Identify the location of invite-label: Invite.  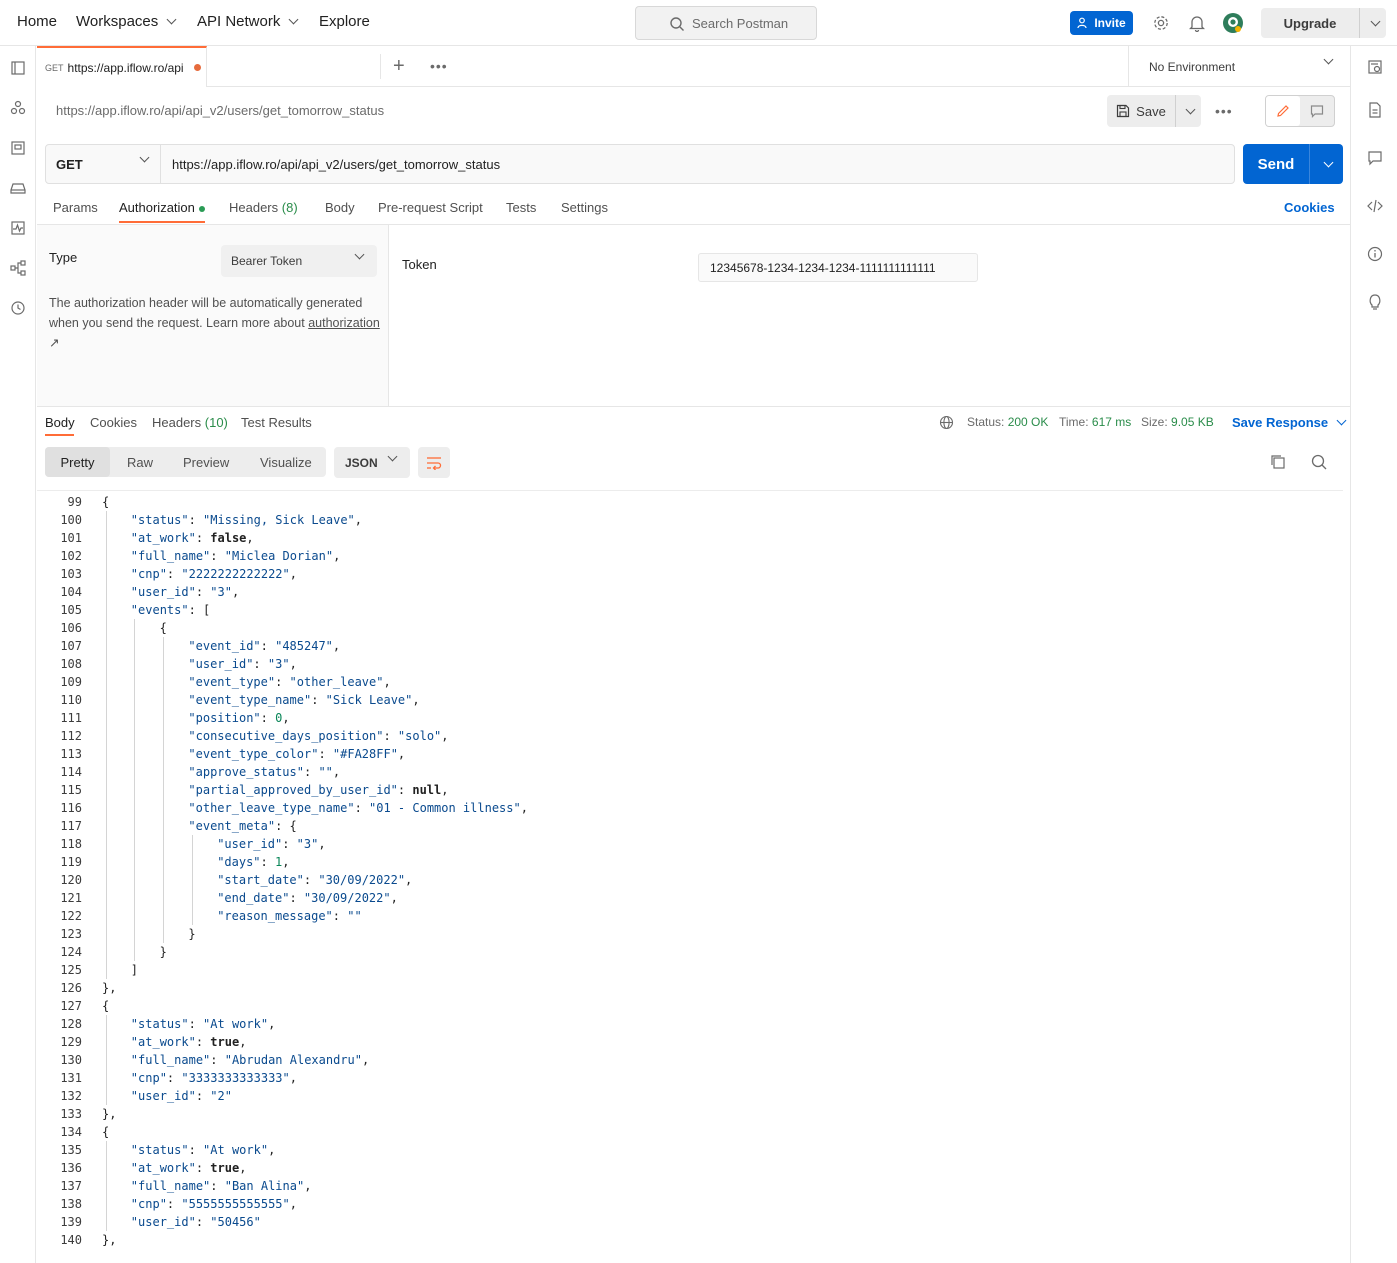
(1110, 23).